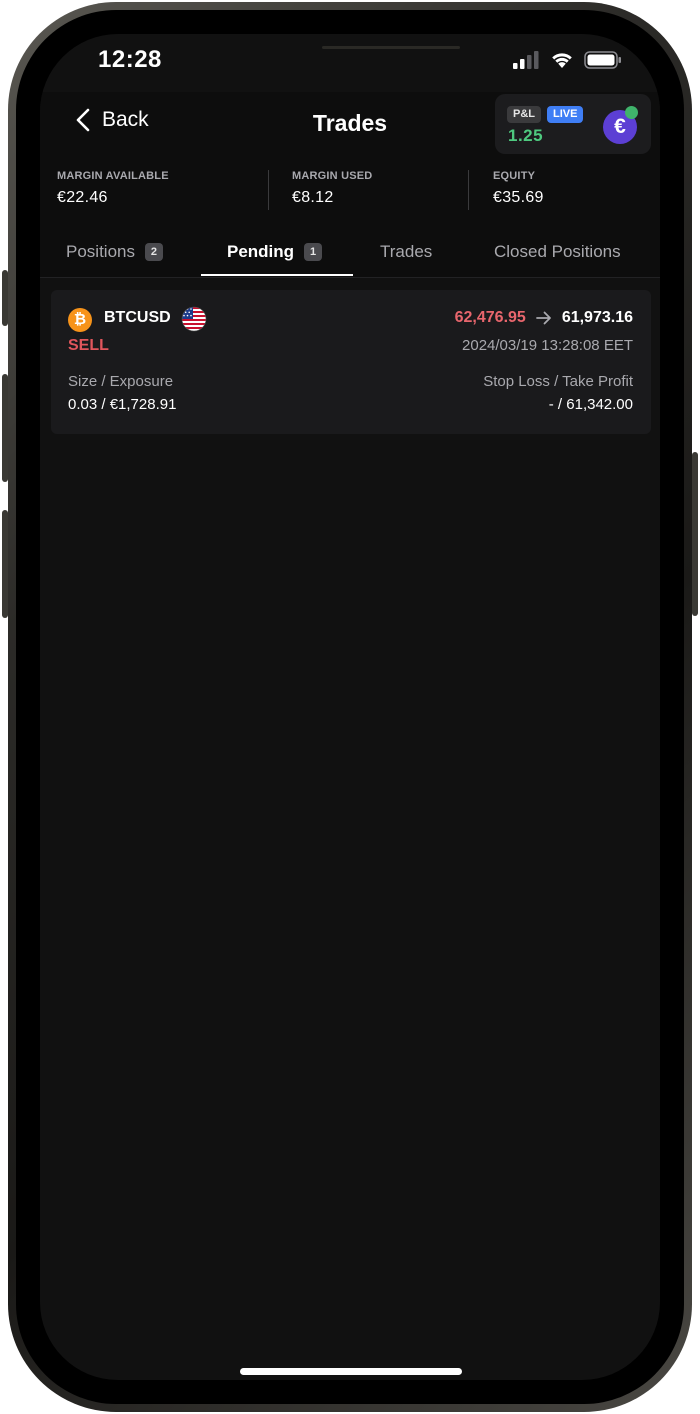 The height and width of the screenshot is (1414, 700). What do you see at coordinates (490, 317) in the screenshot?
I see `order-price-from: 62,476.95` at bounding box center [490, 317].